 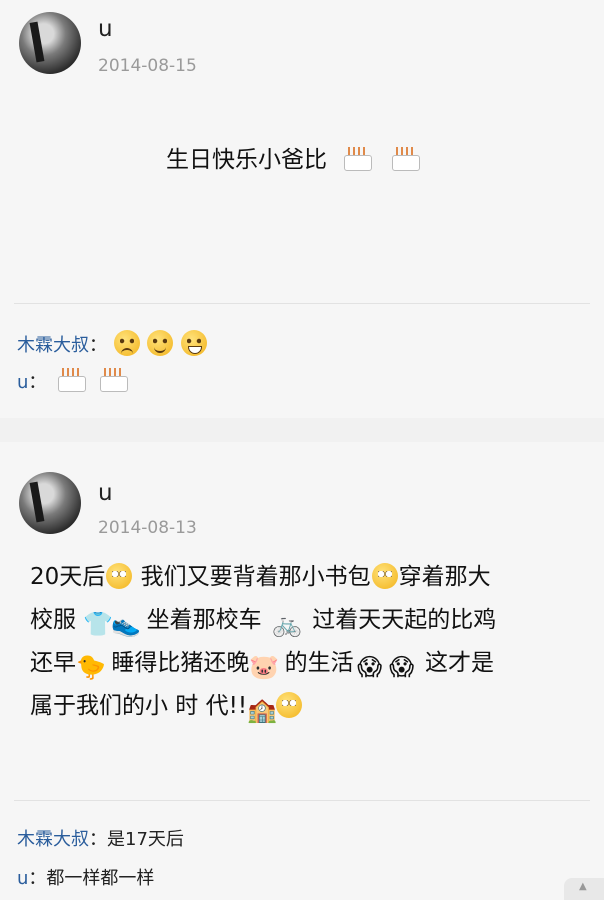 What do you see at coordinates (264, 667) in the screenshot?
I see `pig-icon: 🐷` at bounding box center [264, 667].